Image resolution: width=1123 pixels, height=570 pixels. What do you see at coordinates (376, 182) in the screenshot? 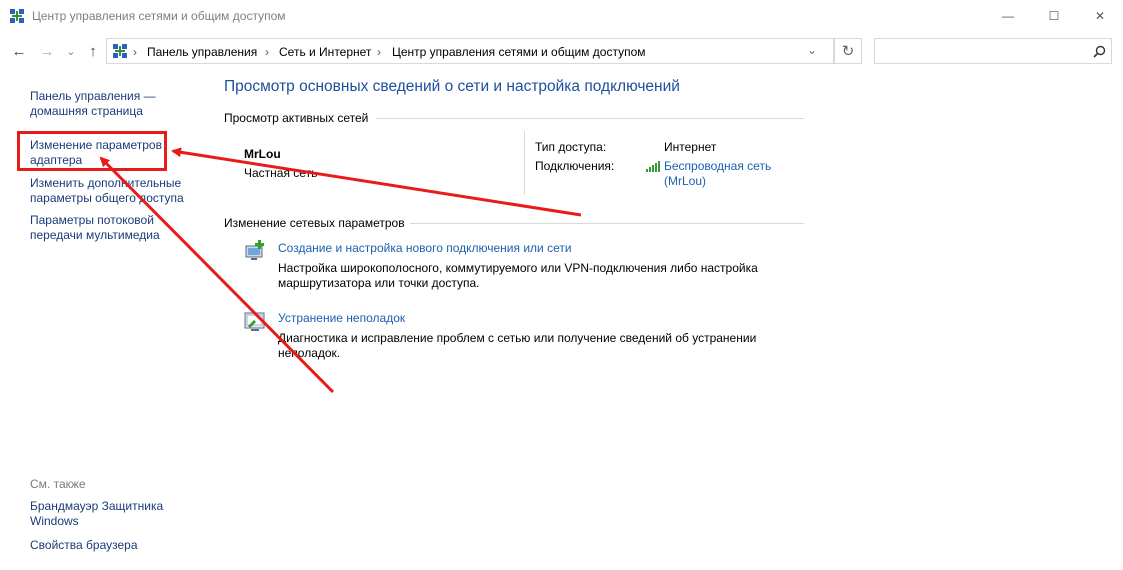
I see `annotation-arrow` at bounding box center [376, 182].